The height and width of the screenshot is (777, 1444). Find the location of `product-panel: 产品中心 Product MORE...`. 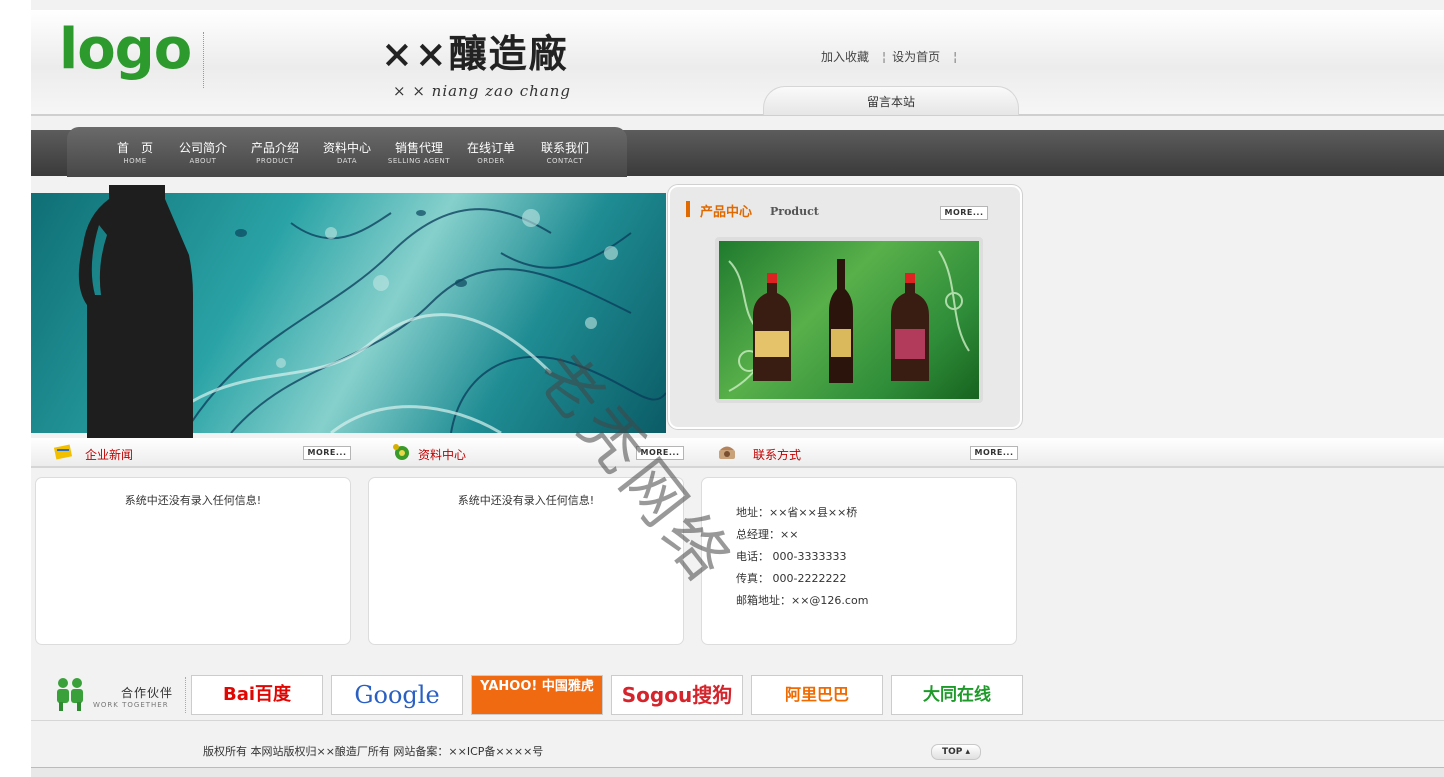

product-panel: 产品中心 Product MORE... is located at coordinates (845, 307).